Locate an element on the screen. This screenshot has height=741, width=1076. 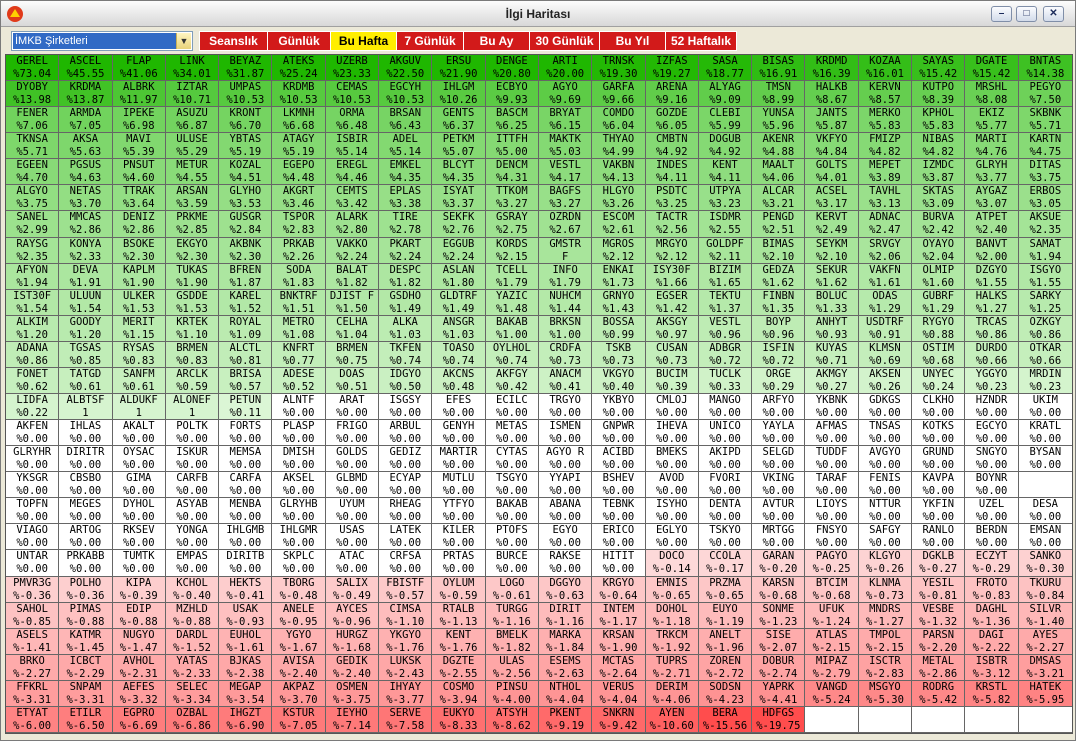
heatmap-cell: OSMEN %-3.75 is located at coordinates (352, 693).